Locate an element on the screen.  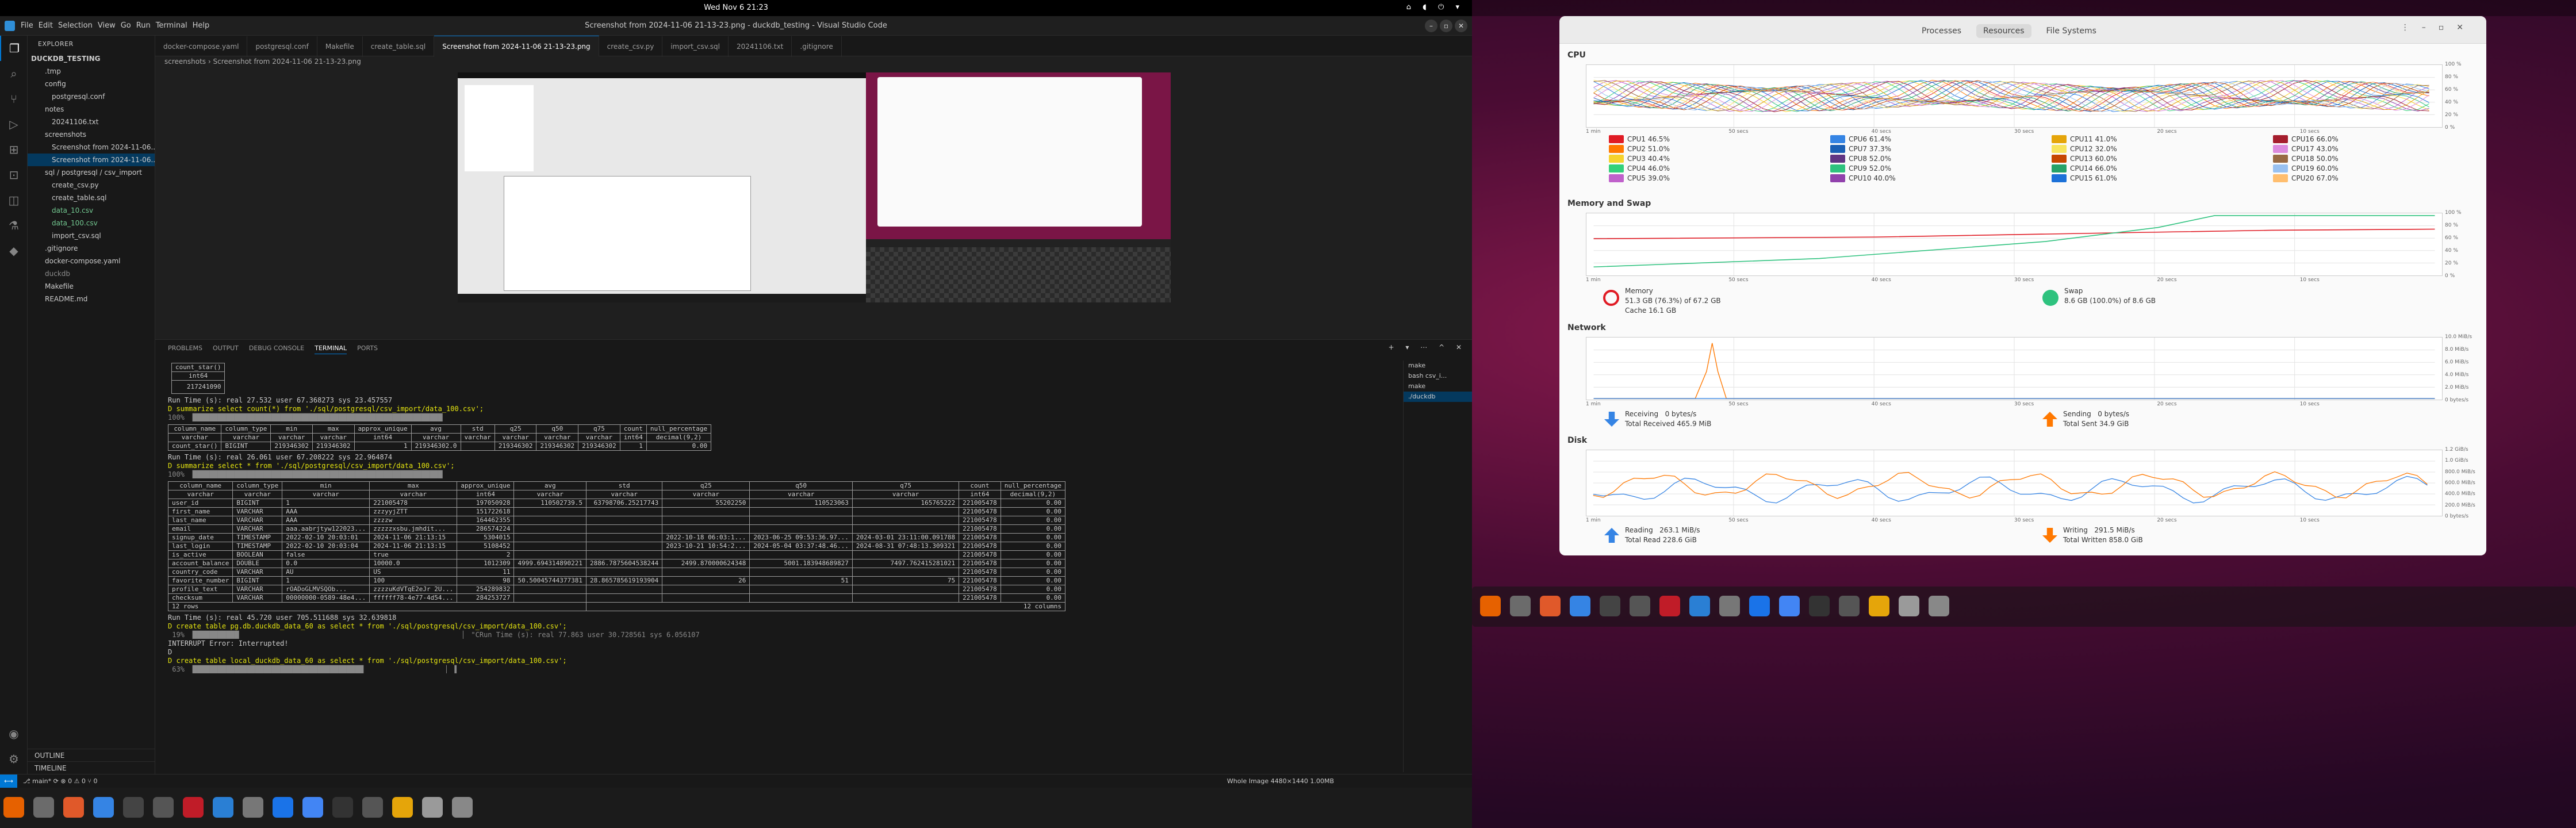
database-icon: ◫ is located at coordinates (14, 200).